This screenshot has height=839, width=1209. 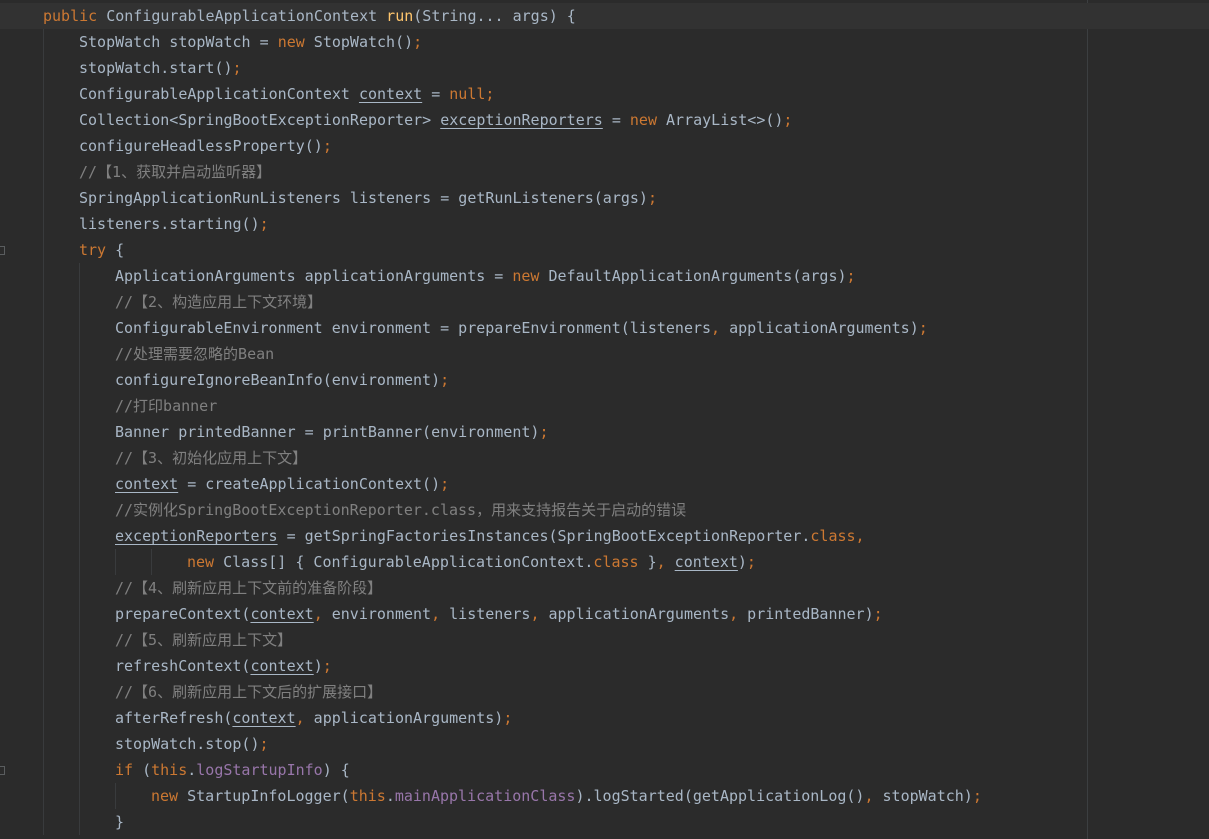 I want to click on code-line: //【3、初始化应用上下文】, so click(x=604, y=458).